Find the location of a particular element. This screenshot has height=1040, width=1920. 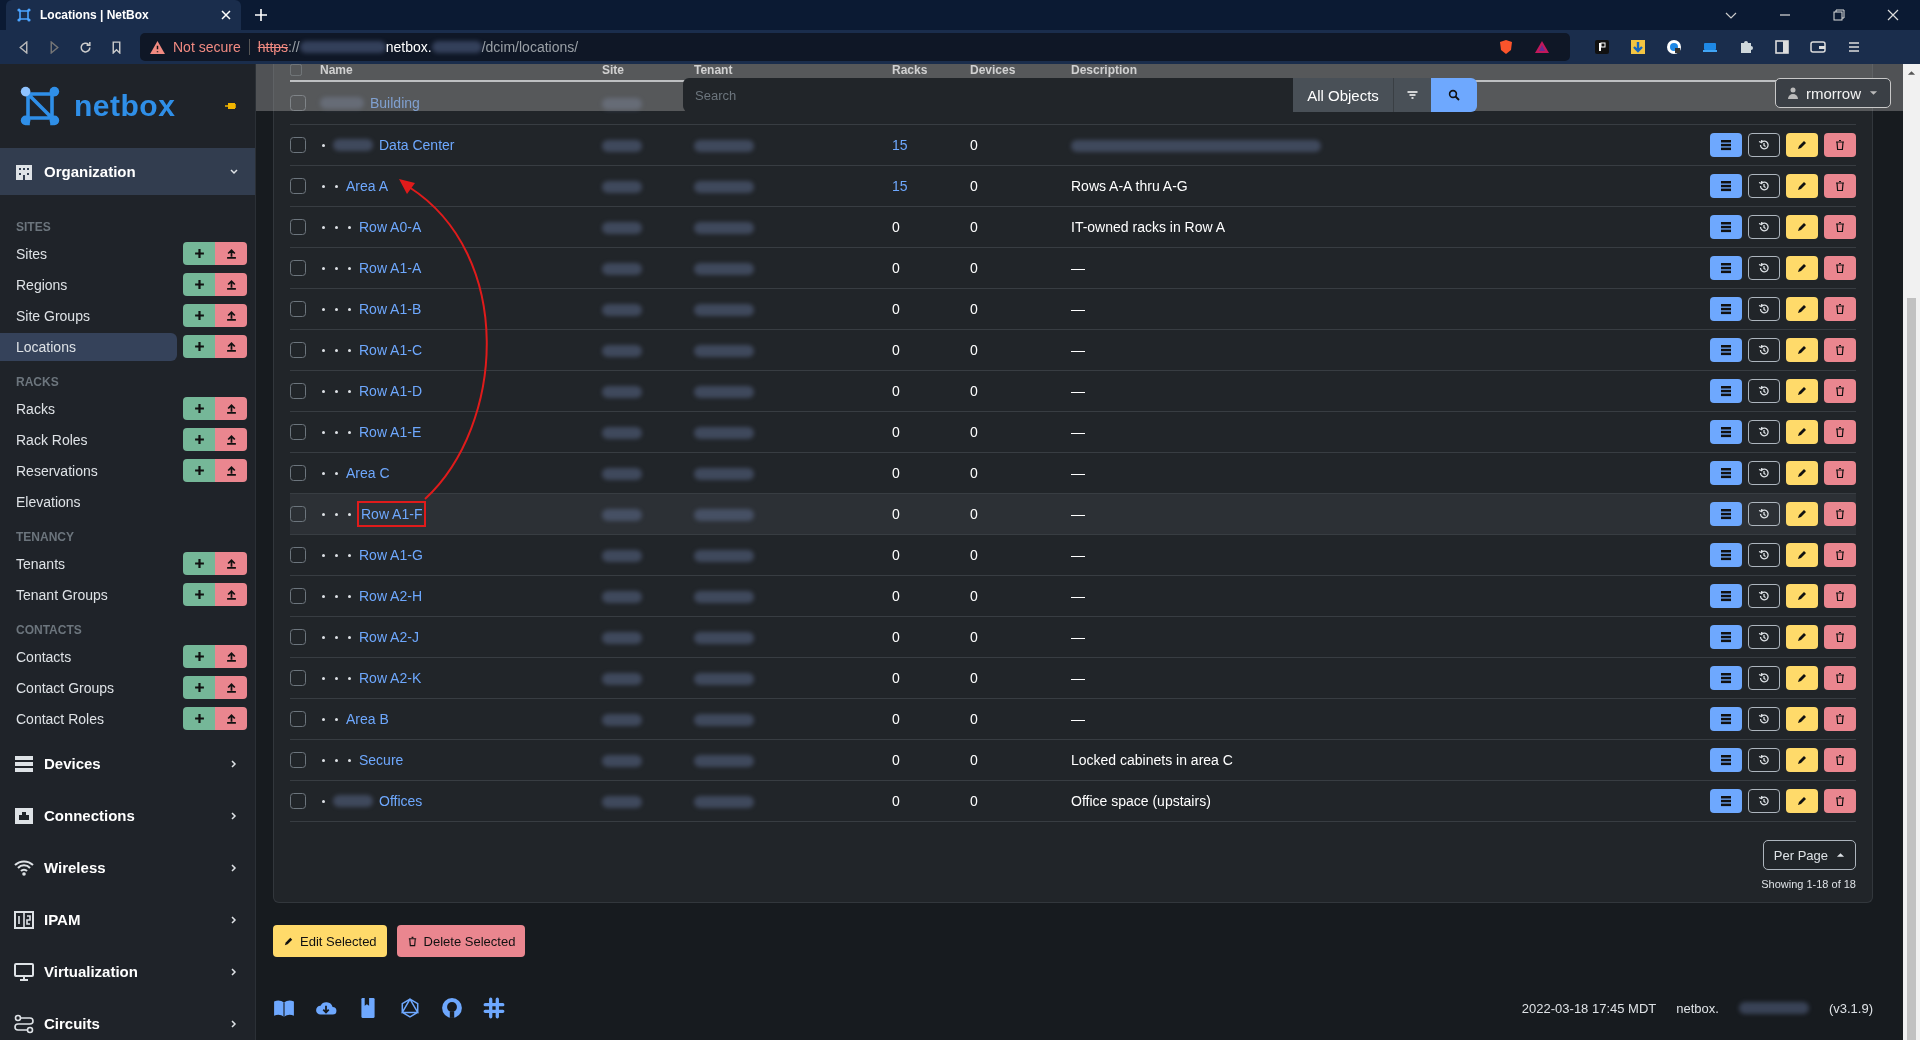

sidebar-item: Contacts is located at coordinates (88, 656).